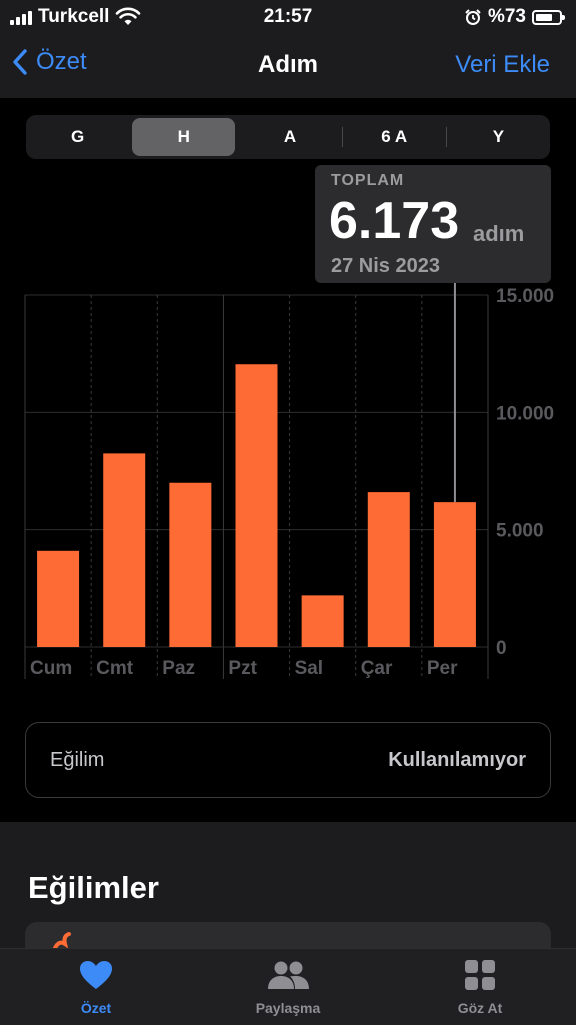 Image resolution: width=576 pixels, height=1025 pixels. I want to click on section-title: Eğilimler, so click(93, 887).